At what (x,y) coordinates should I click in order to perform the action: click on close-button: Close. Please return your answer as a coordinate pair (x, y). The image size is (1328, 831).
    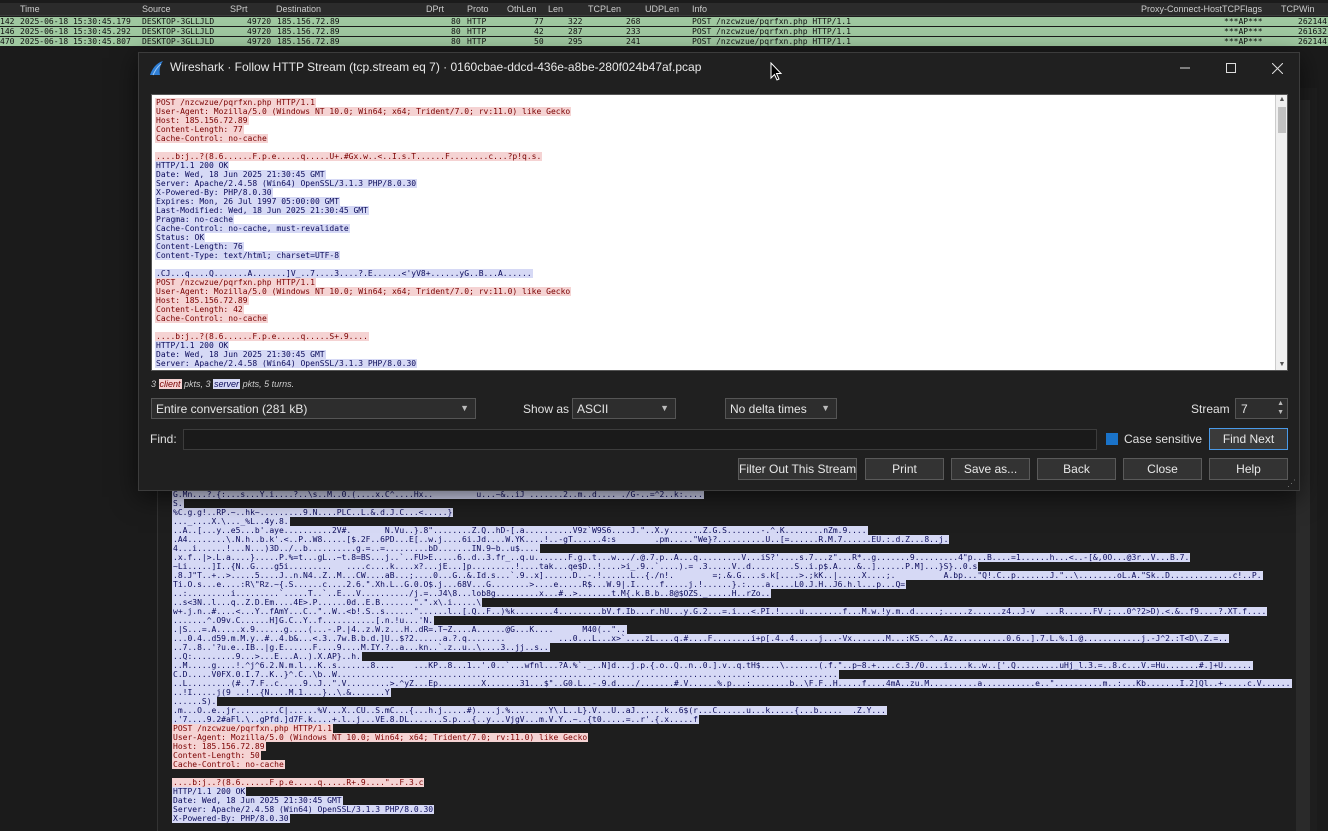
    Looking at the image, I should click on (1162, 469).